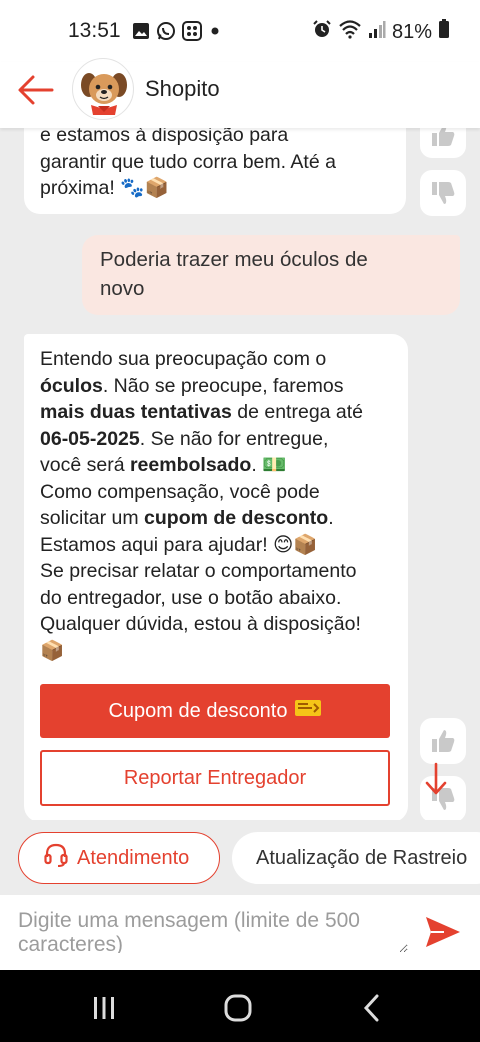 This screenshot has width=480, height=1042. I want to click on system-nav-bar, so click(240, 1006).